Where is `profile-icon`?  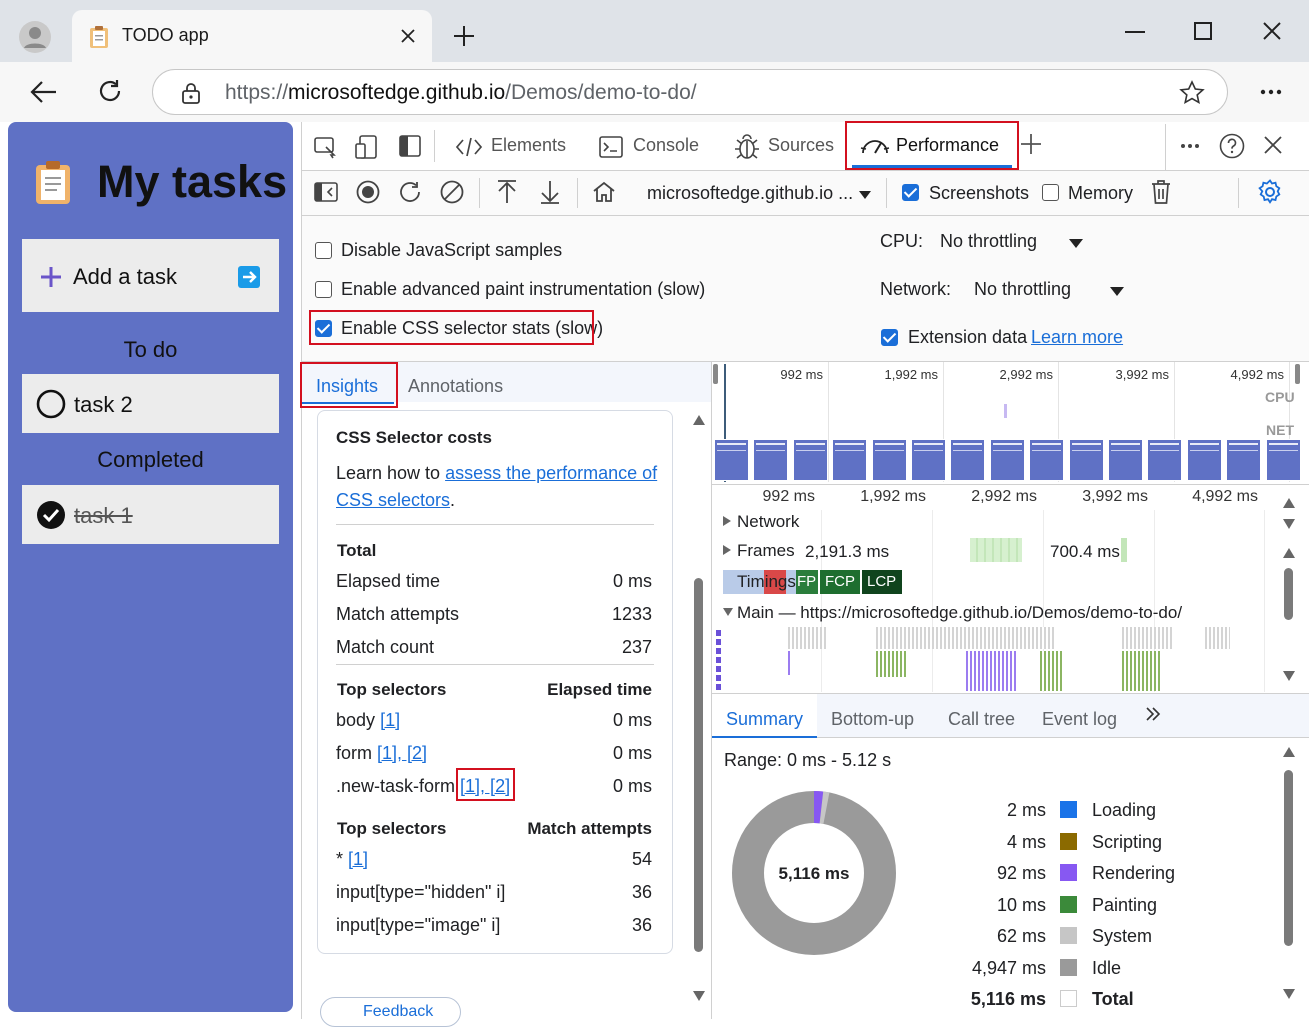
profile-icon is located at coordinates (35, 37).